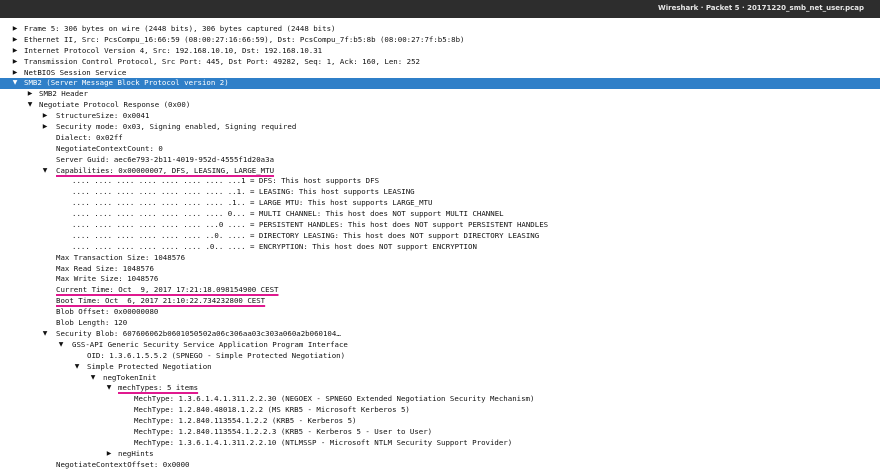 This screenshot has width=880, height=473. Describe the element at coordinates (136, 453) in the screenshot. I see `tree-label: negHints` at that location.